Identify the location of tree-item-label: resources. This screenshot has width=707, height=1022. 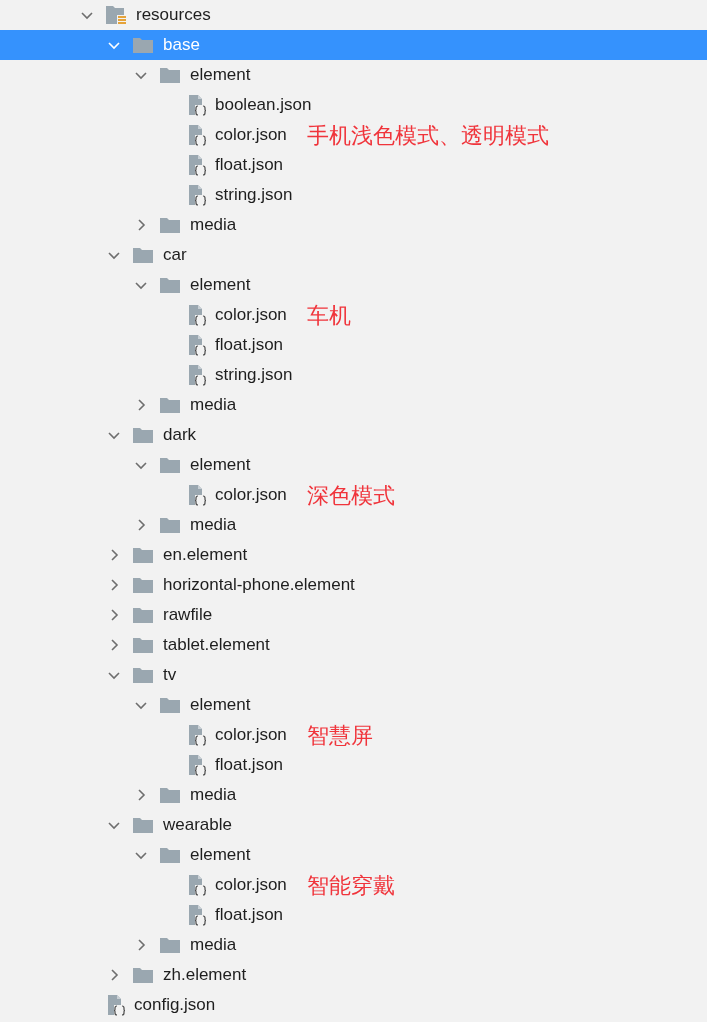
(173, 15).